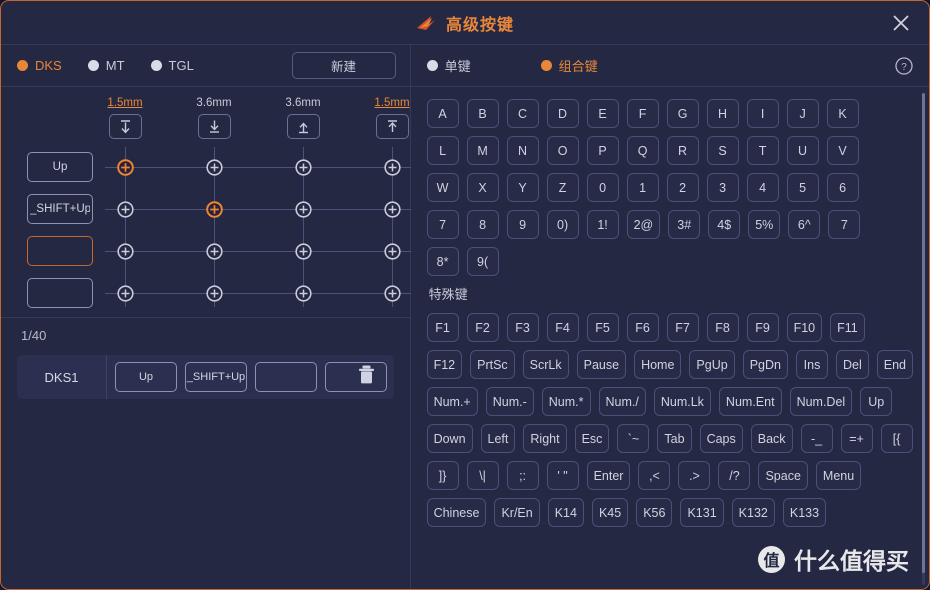 The image size is (930, 590). I want to click on table-row: DKS1 Up _SHIFT+Up, so click(205, 377).